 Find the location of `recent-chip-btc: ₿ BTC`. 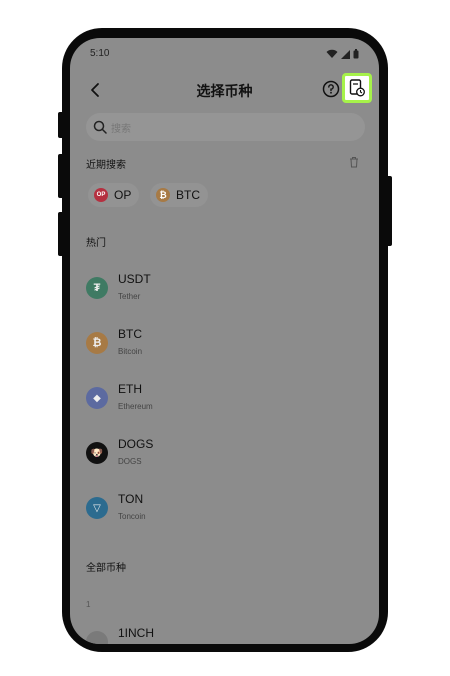

recent-chip-btc: ₿ BTC is located at coordinates (179, 195).